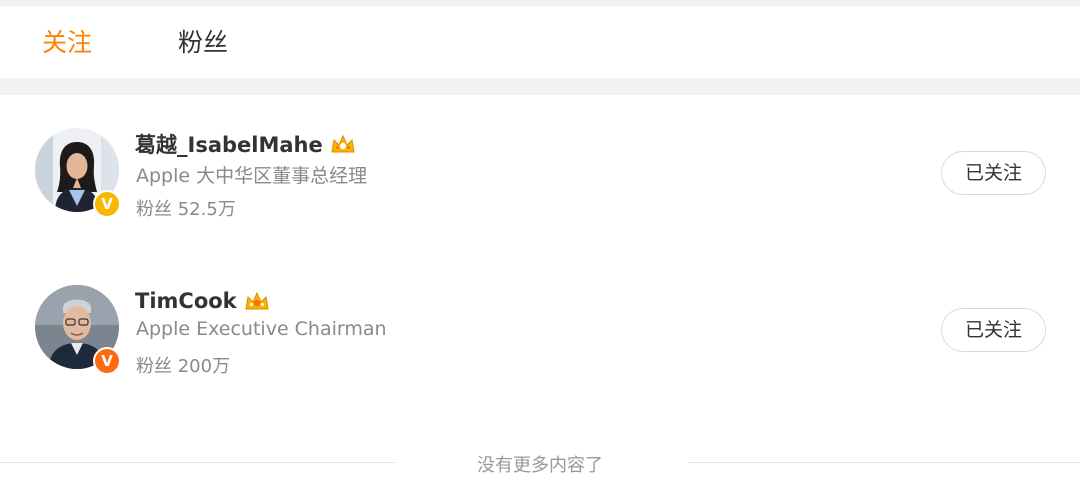  What do you see at coordinates (186, 301) in the screenshot?
I see `user-name: TimCook` at bounding box center [186, 301].